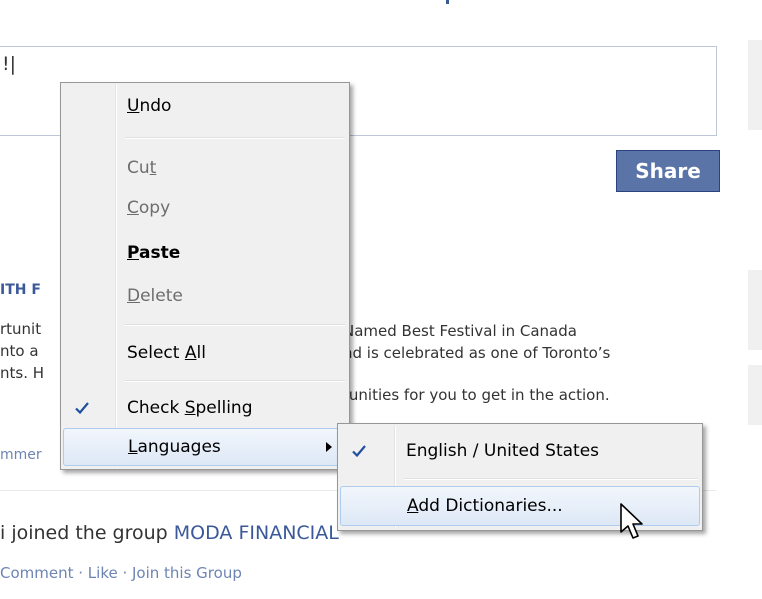 The image size is (762, 599). What do you see at coordinates (460, 331) in the screenshot?
I see `story-text-right: Named Best Festival in Canada` at bounding box center [460, 331].